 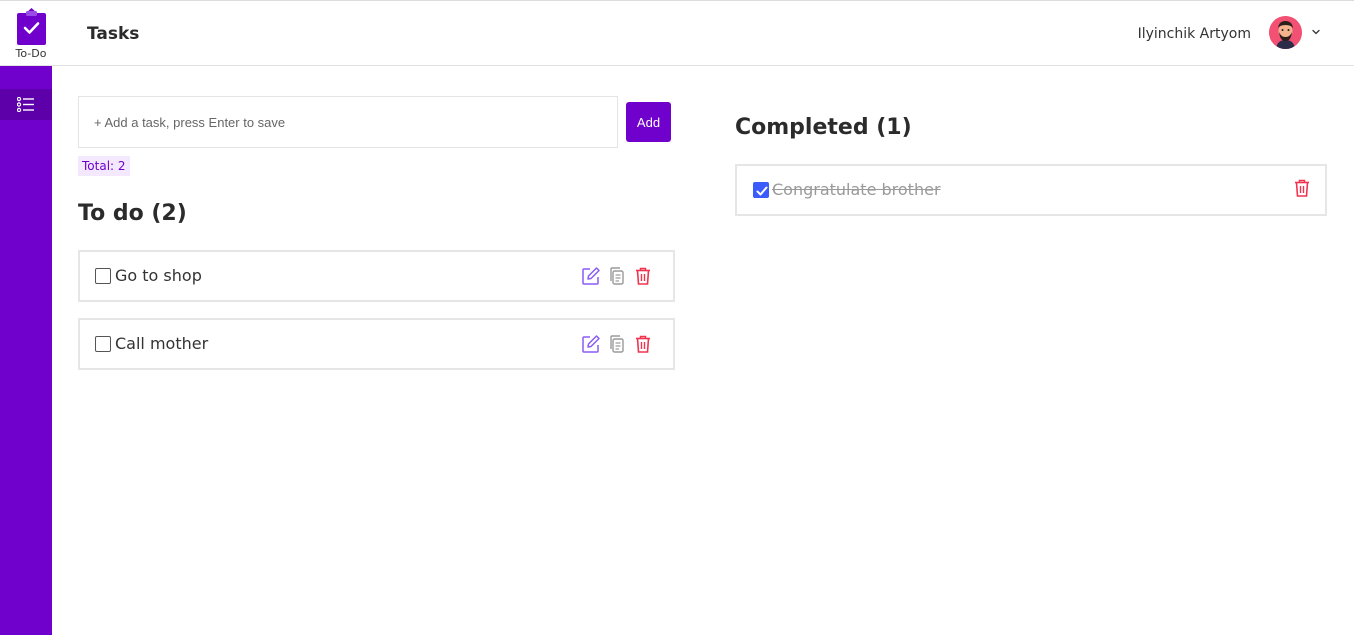 I want to click on add-button: Add, so click(x=648, y=122).